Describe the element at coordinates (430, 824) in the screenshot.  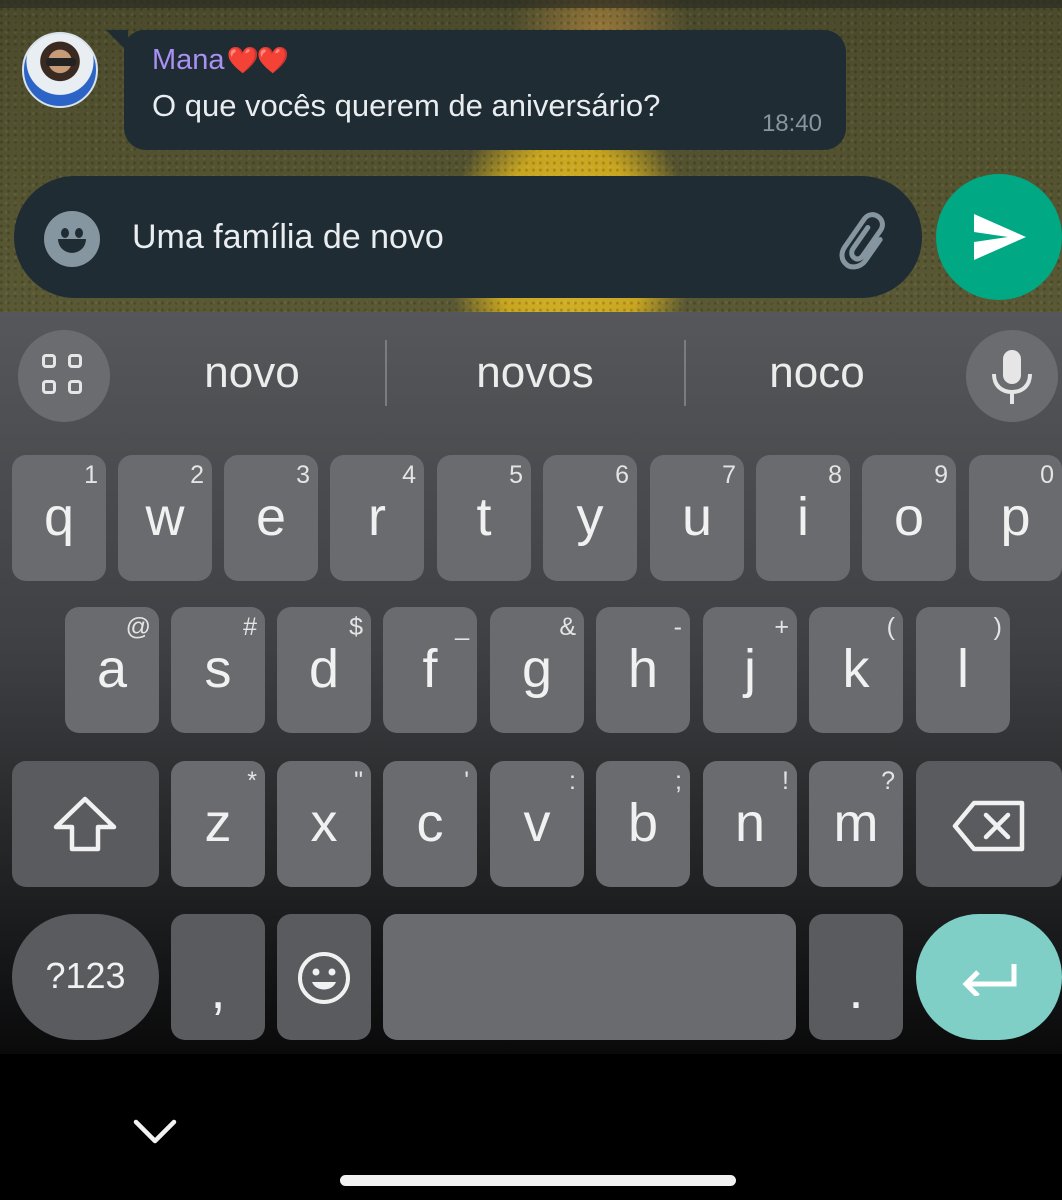
I see `key-c: ' c` at that location.